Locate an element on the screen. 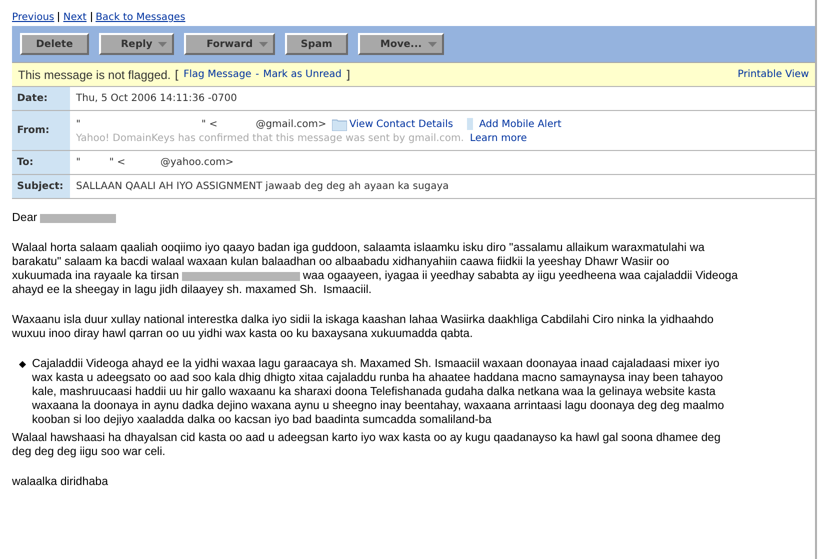  message-text: waa ogaayeen, iyagaa ii yeedhay sababta ay iigu yeedheena waa cajaladdii Videoga is located at coordinates (520, 276).